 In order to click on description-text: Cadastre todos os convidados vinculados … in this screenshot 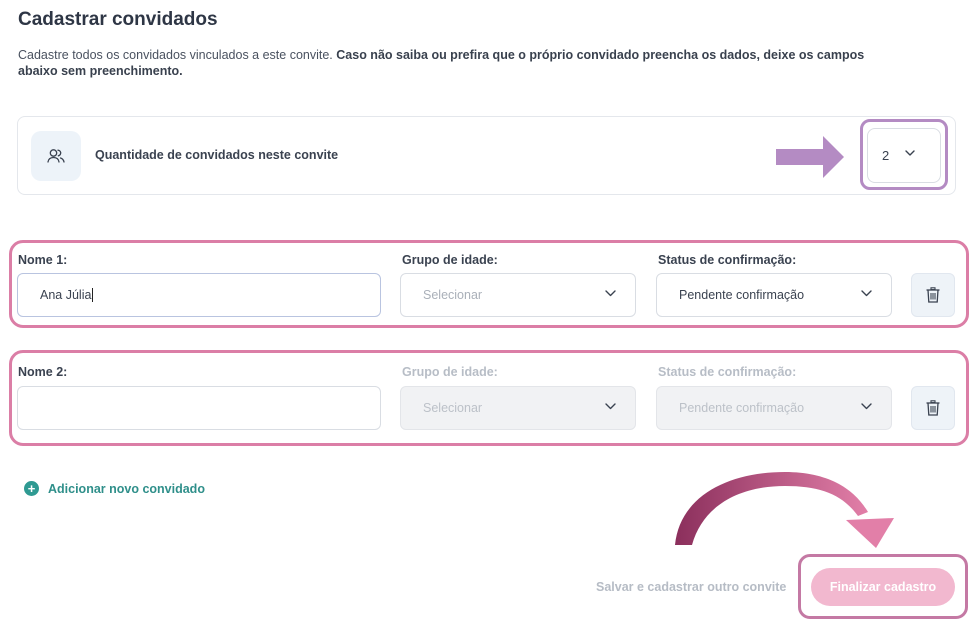, I will do `click(175, 55)`.